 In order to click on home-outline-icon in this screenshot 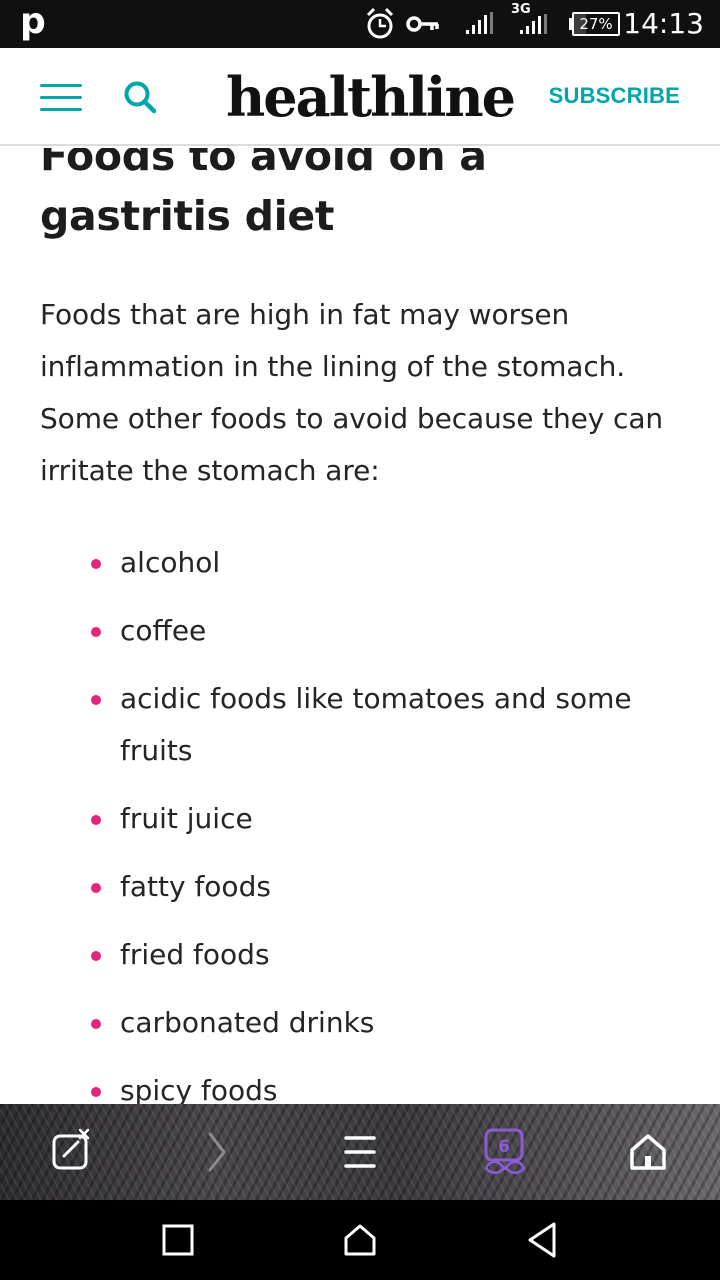, I will do `click(360, 1240)`.